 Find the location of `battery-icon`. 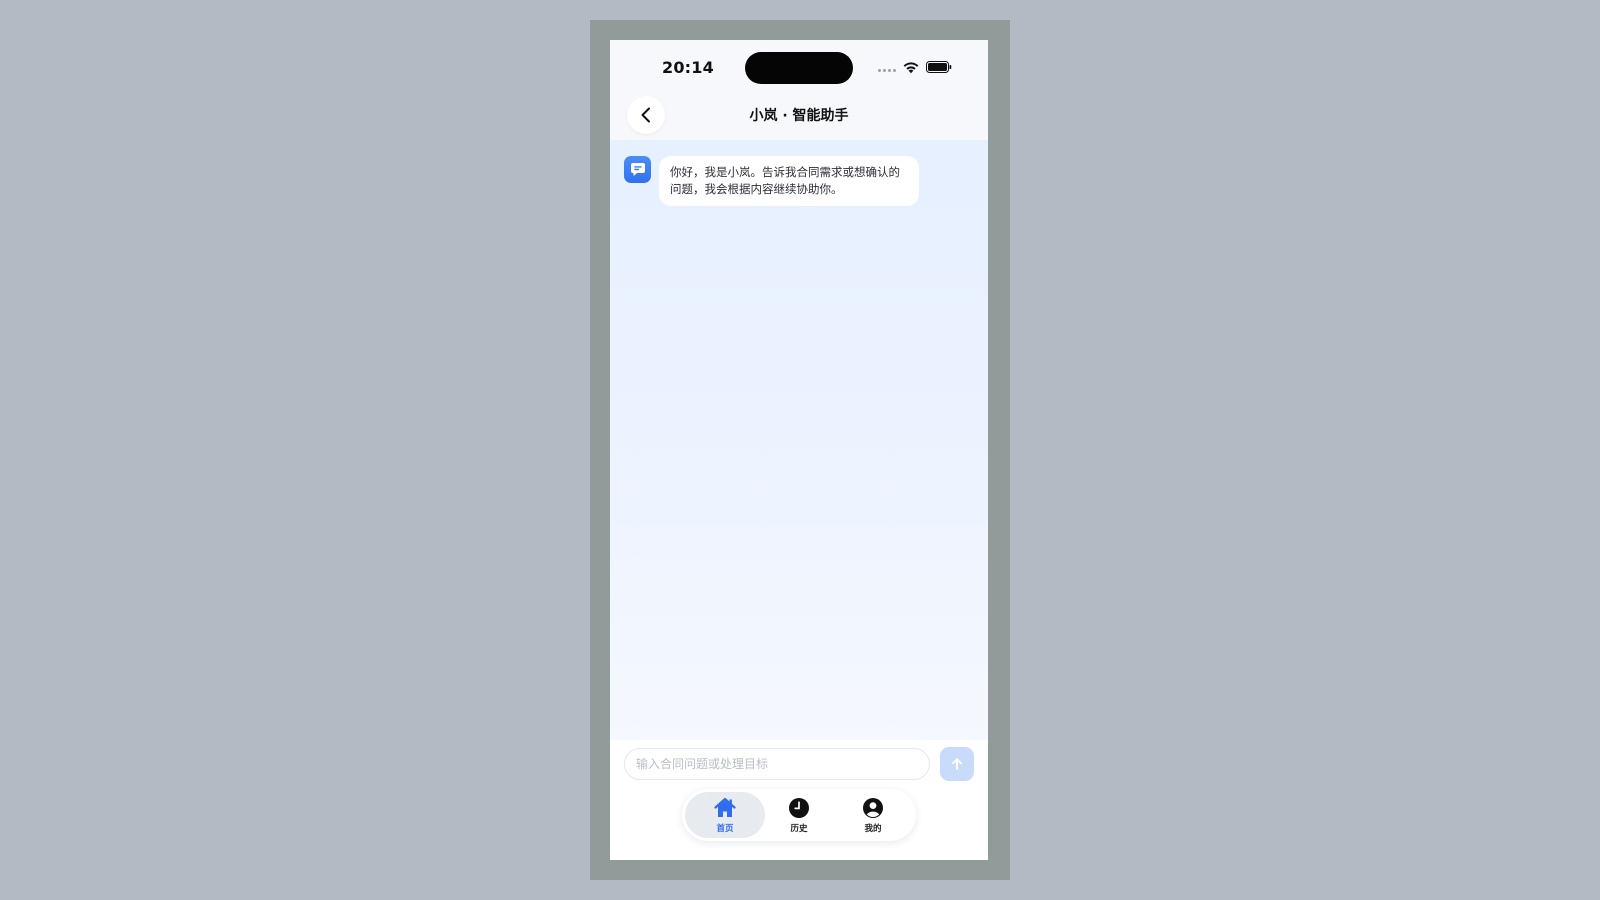

battery-icon is located at coordinates (939, 67).